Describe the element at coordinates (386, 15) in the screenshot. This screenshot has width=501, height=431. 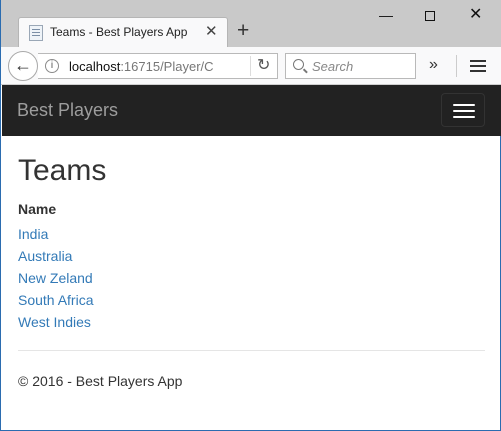
I see `minimize-button: —` at that location.